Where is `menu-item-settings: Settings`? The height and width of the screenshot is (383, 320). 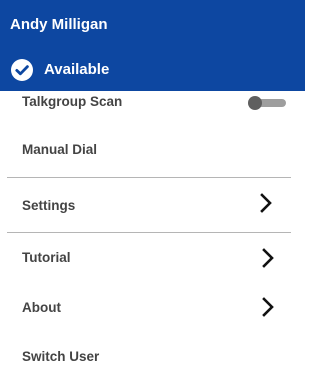 menu-item-settings: Settings is located at coordinates (152, 204).